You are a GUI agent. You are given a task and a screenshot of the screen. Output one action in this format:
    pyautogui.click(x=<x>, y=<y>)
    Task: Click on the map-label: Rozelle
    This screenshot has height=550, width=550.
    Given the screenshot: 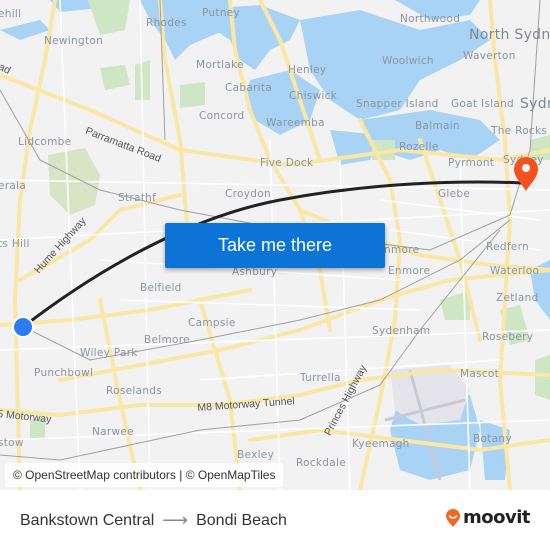 What is the action you would take?
    pyautogui.click(x=419, y=147)
    